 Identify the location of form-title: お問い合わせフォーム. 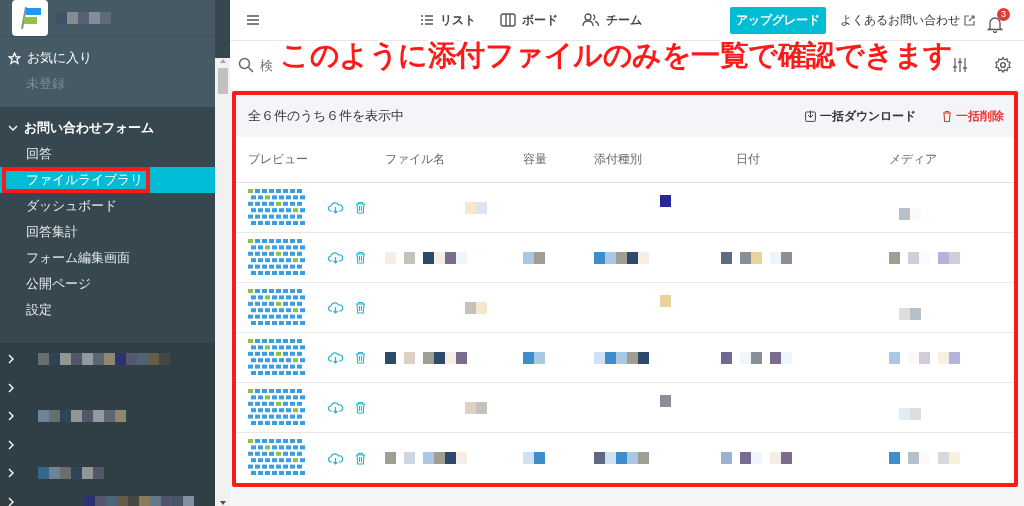
(89, 128).